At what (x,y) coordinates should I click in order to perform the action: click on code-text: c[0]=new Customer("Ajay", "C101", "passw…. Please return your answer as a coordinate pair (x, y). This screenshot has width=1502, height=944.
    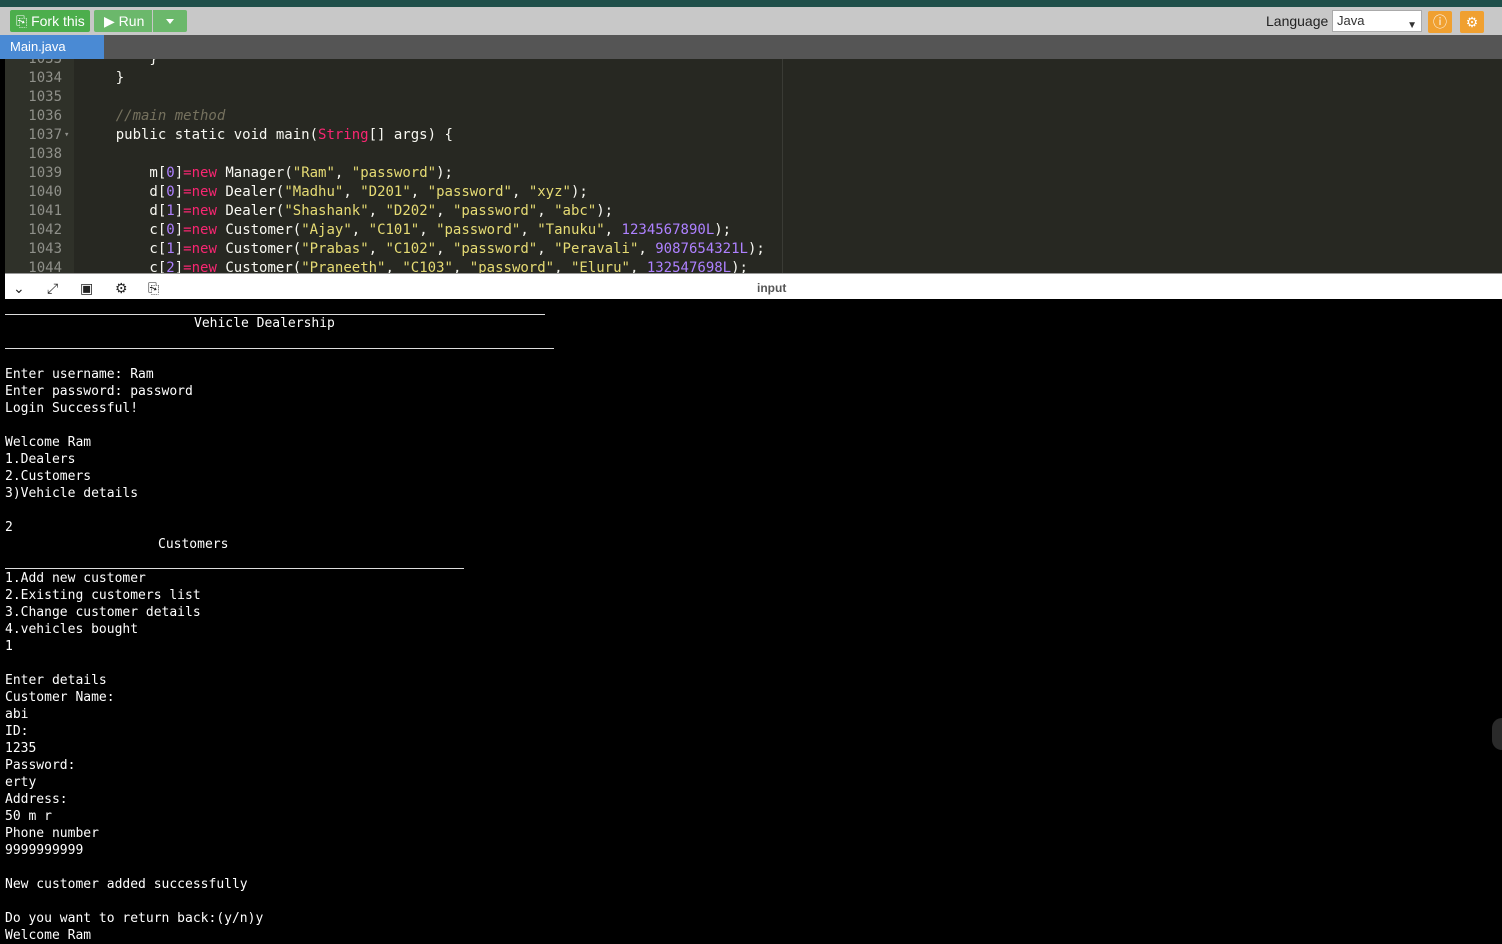
    Looking at the image, I should click on (407, 230).